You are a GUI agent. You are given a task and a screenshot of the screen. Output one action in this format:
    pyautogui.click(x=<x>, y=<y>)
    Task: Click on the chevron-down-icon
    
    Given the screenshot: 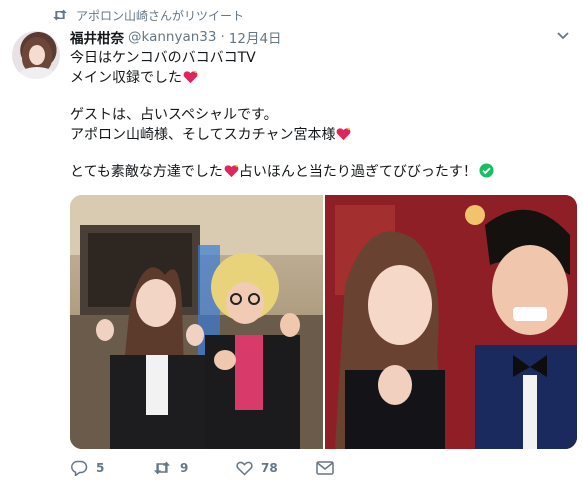 What is the action you would take?
    pyautogui.click(x=563, y=36)
    